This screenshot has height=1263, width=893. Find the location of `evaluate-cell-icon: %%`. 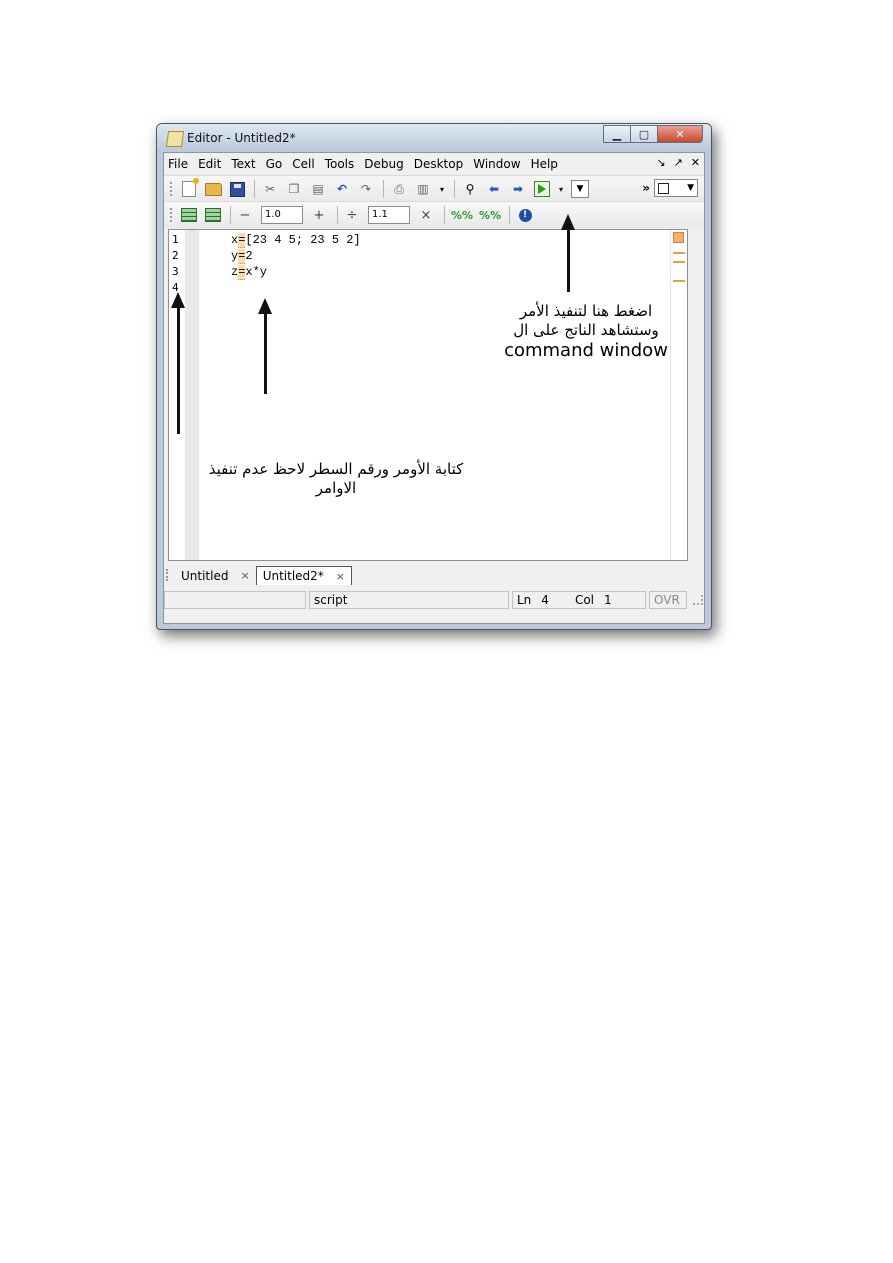

evaluate-cell-icon: %% is located at coordinates (462, 215).